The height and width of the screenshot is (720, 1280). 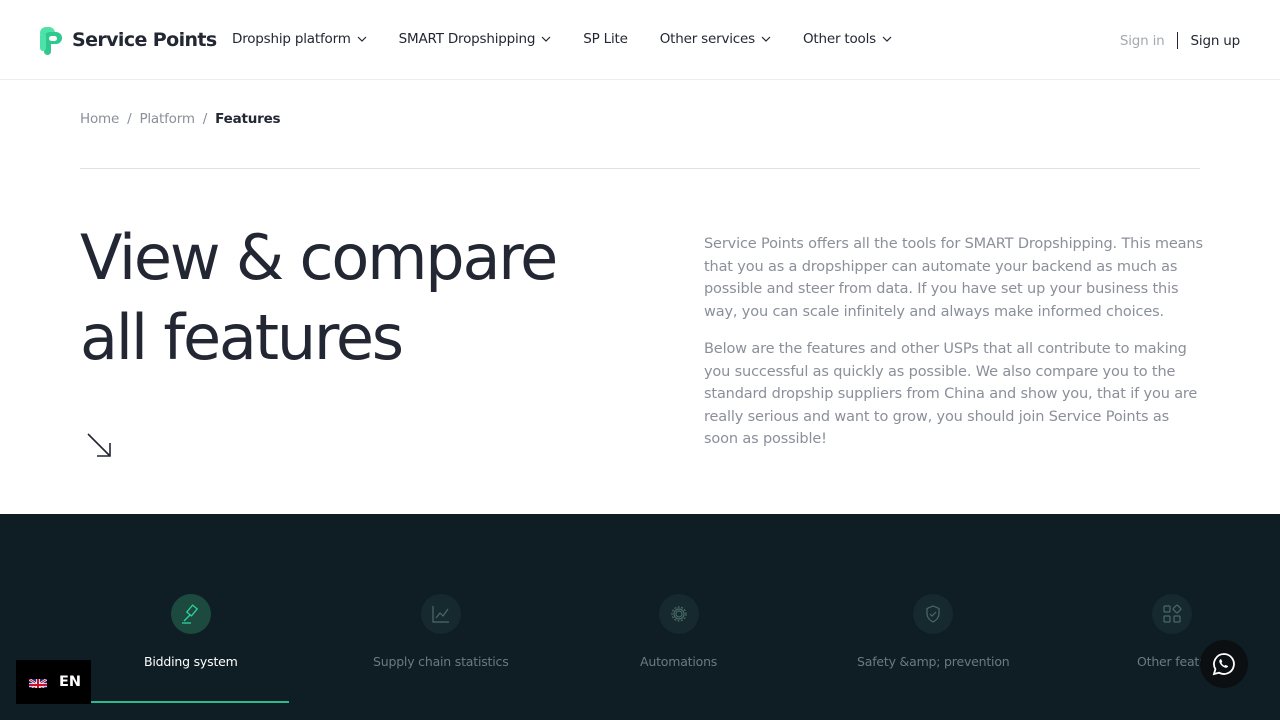 What do you see at coordinates (144, 40) in the screenshot?
I see `logo-text: Service Points` at bounding box center [144, 40].